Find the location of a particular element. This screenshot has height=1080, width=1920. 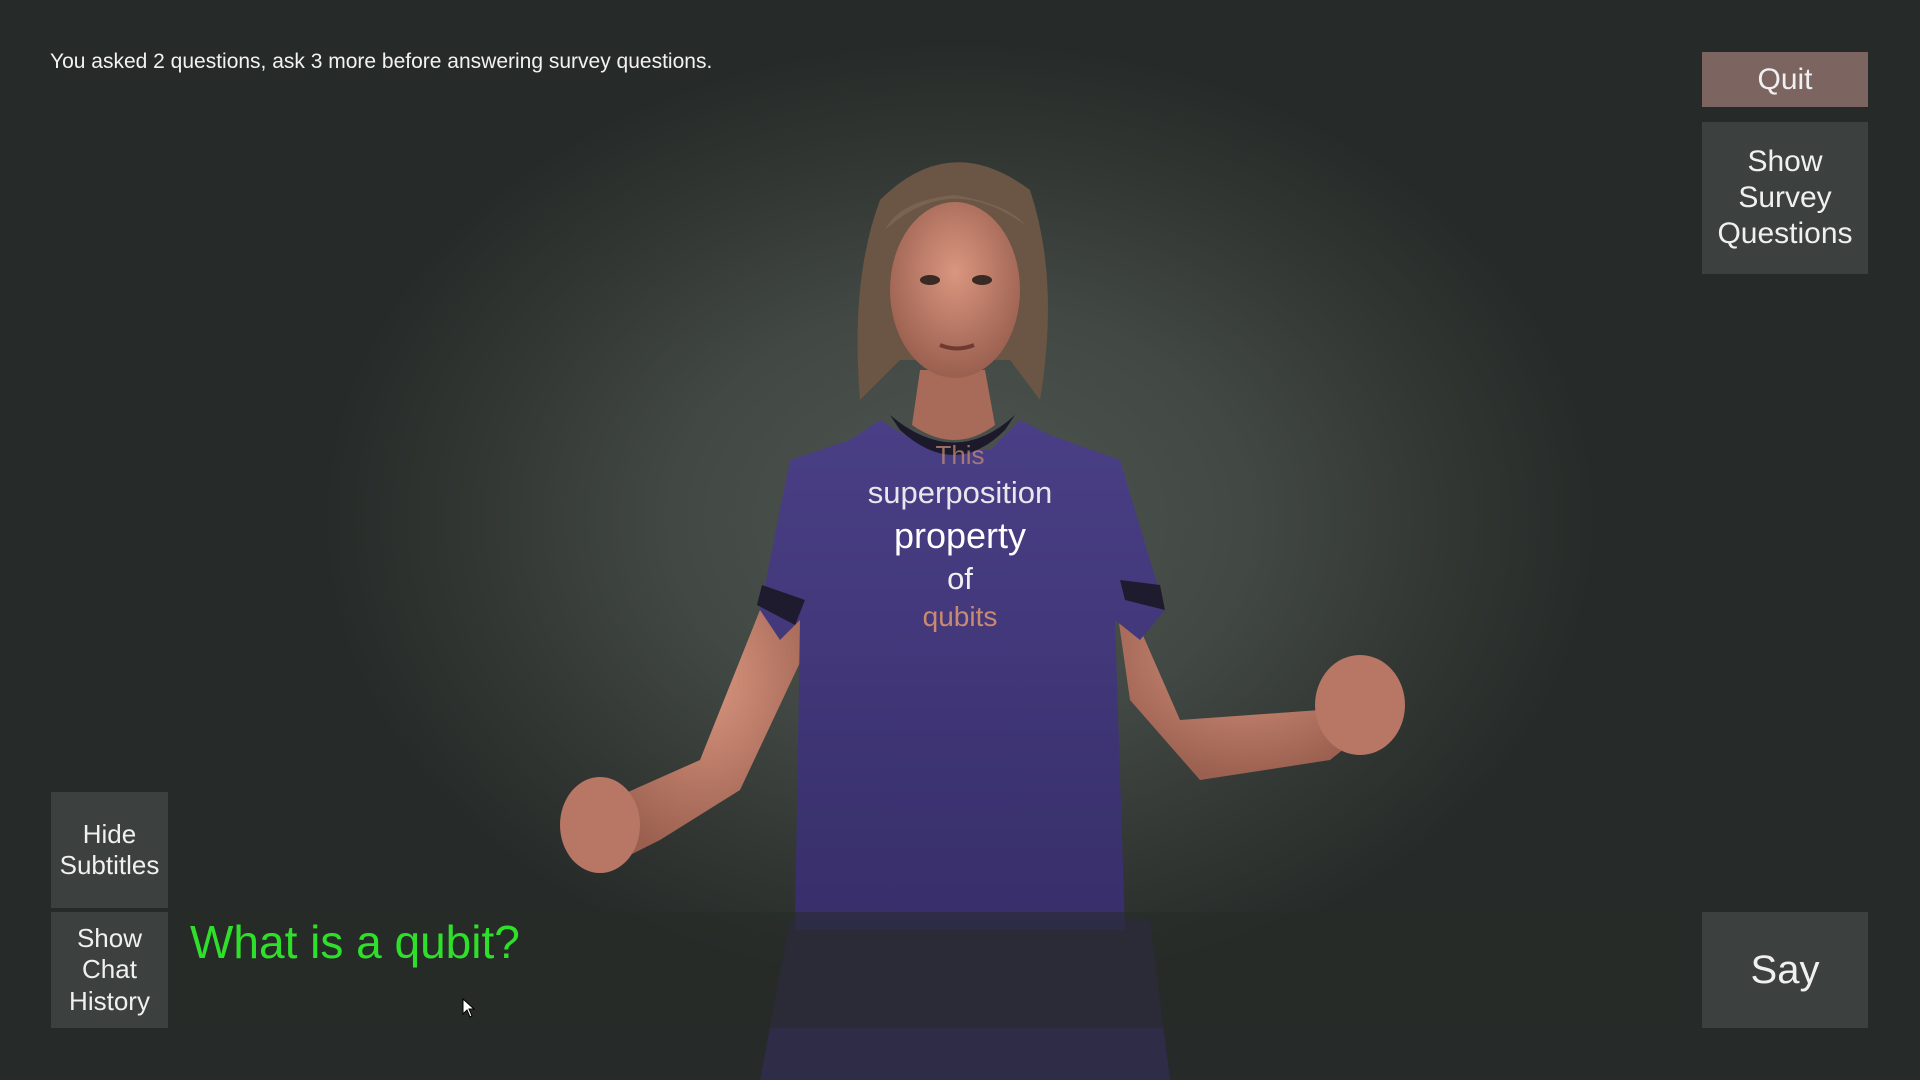

right-hand is located at coordinates (1360, 705).